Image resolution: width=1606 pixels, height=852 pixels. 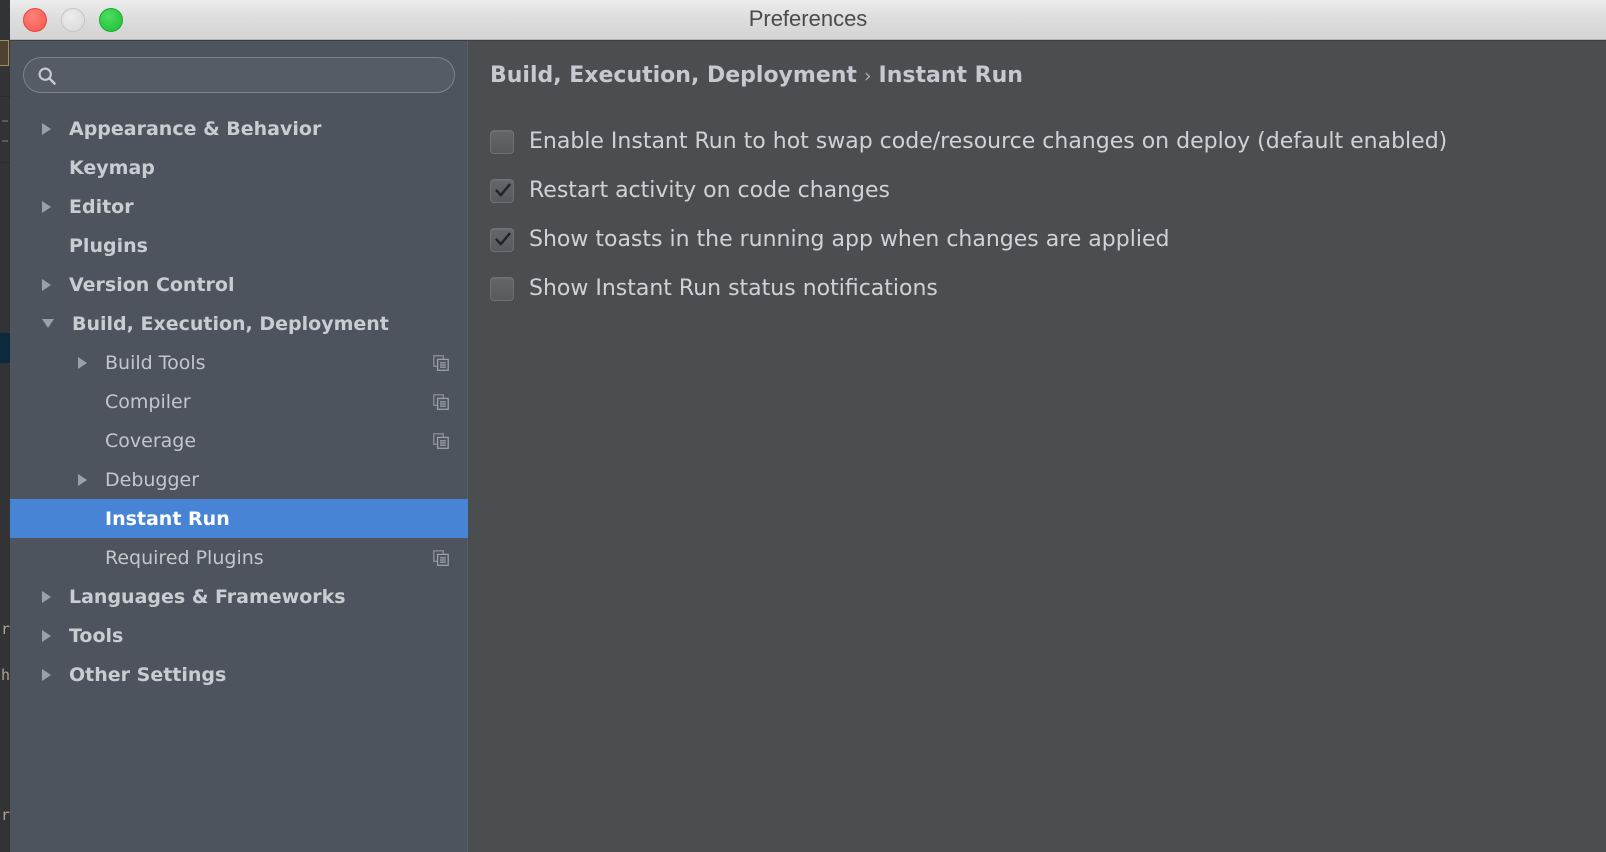 I want to click on window-titlebar: Preferences, so click(x=808, y=20).